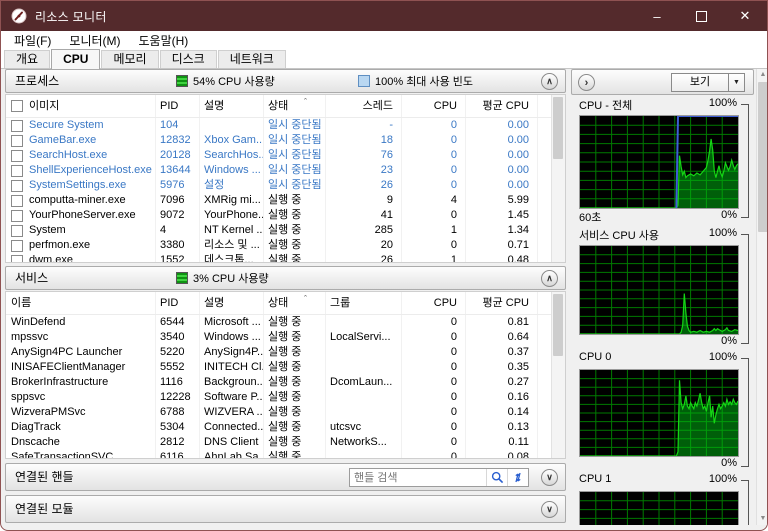 Image resolution: width=768 pixels, height=531 pixels. What do you see at coordinates (762, 519) in the screenshot?
I see `scroll-down-icon: ▼` at bounding box center [762, 519].